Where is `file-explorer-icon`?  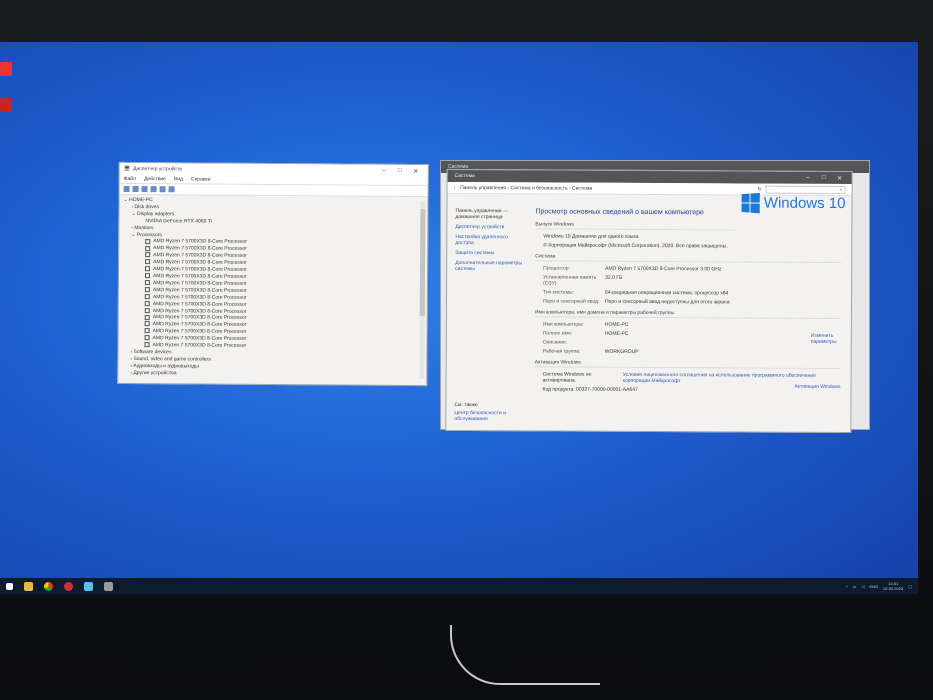 file-explorer-icon is located at coordinates (28, 586).